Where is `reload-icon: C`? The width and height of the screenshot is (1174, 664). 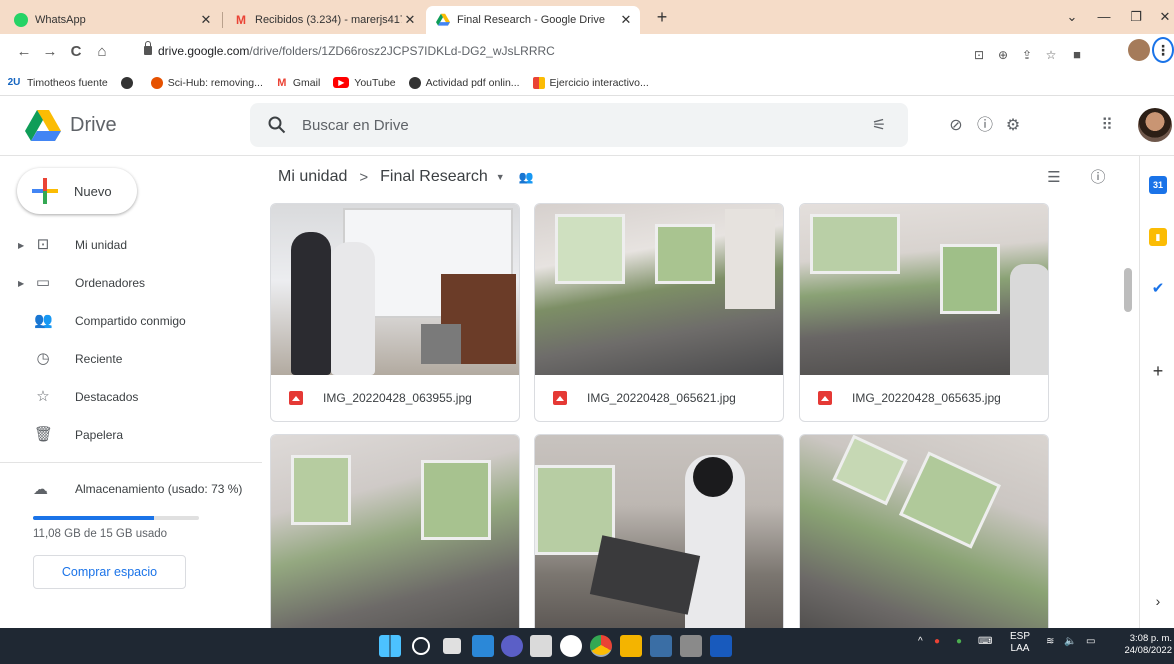 reload-icon: C is located at coordinates (76, 52).